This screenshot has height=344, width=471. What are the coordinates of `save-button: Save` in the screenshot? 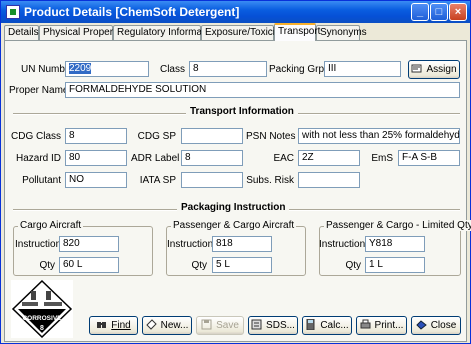 It's located at (220, 325).